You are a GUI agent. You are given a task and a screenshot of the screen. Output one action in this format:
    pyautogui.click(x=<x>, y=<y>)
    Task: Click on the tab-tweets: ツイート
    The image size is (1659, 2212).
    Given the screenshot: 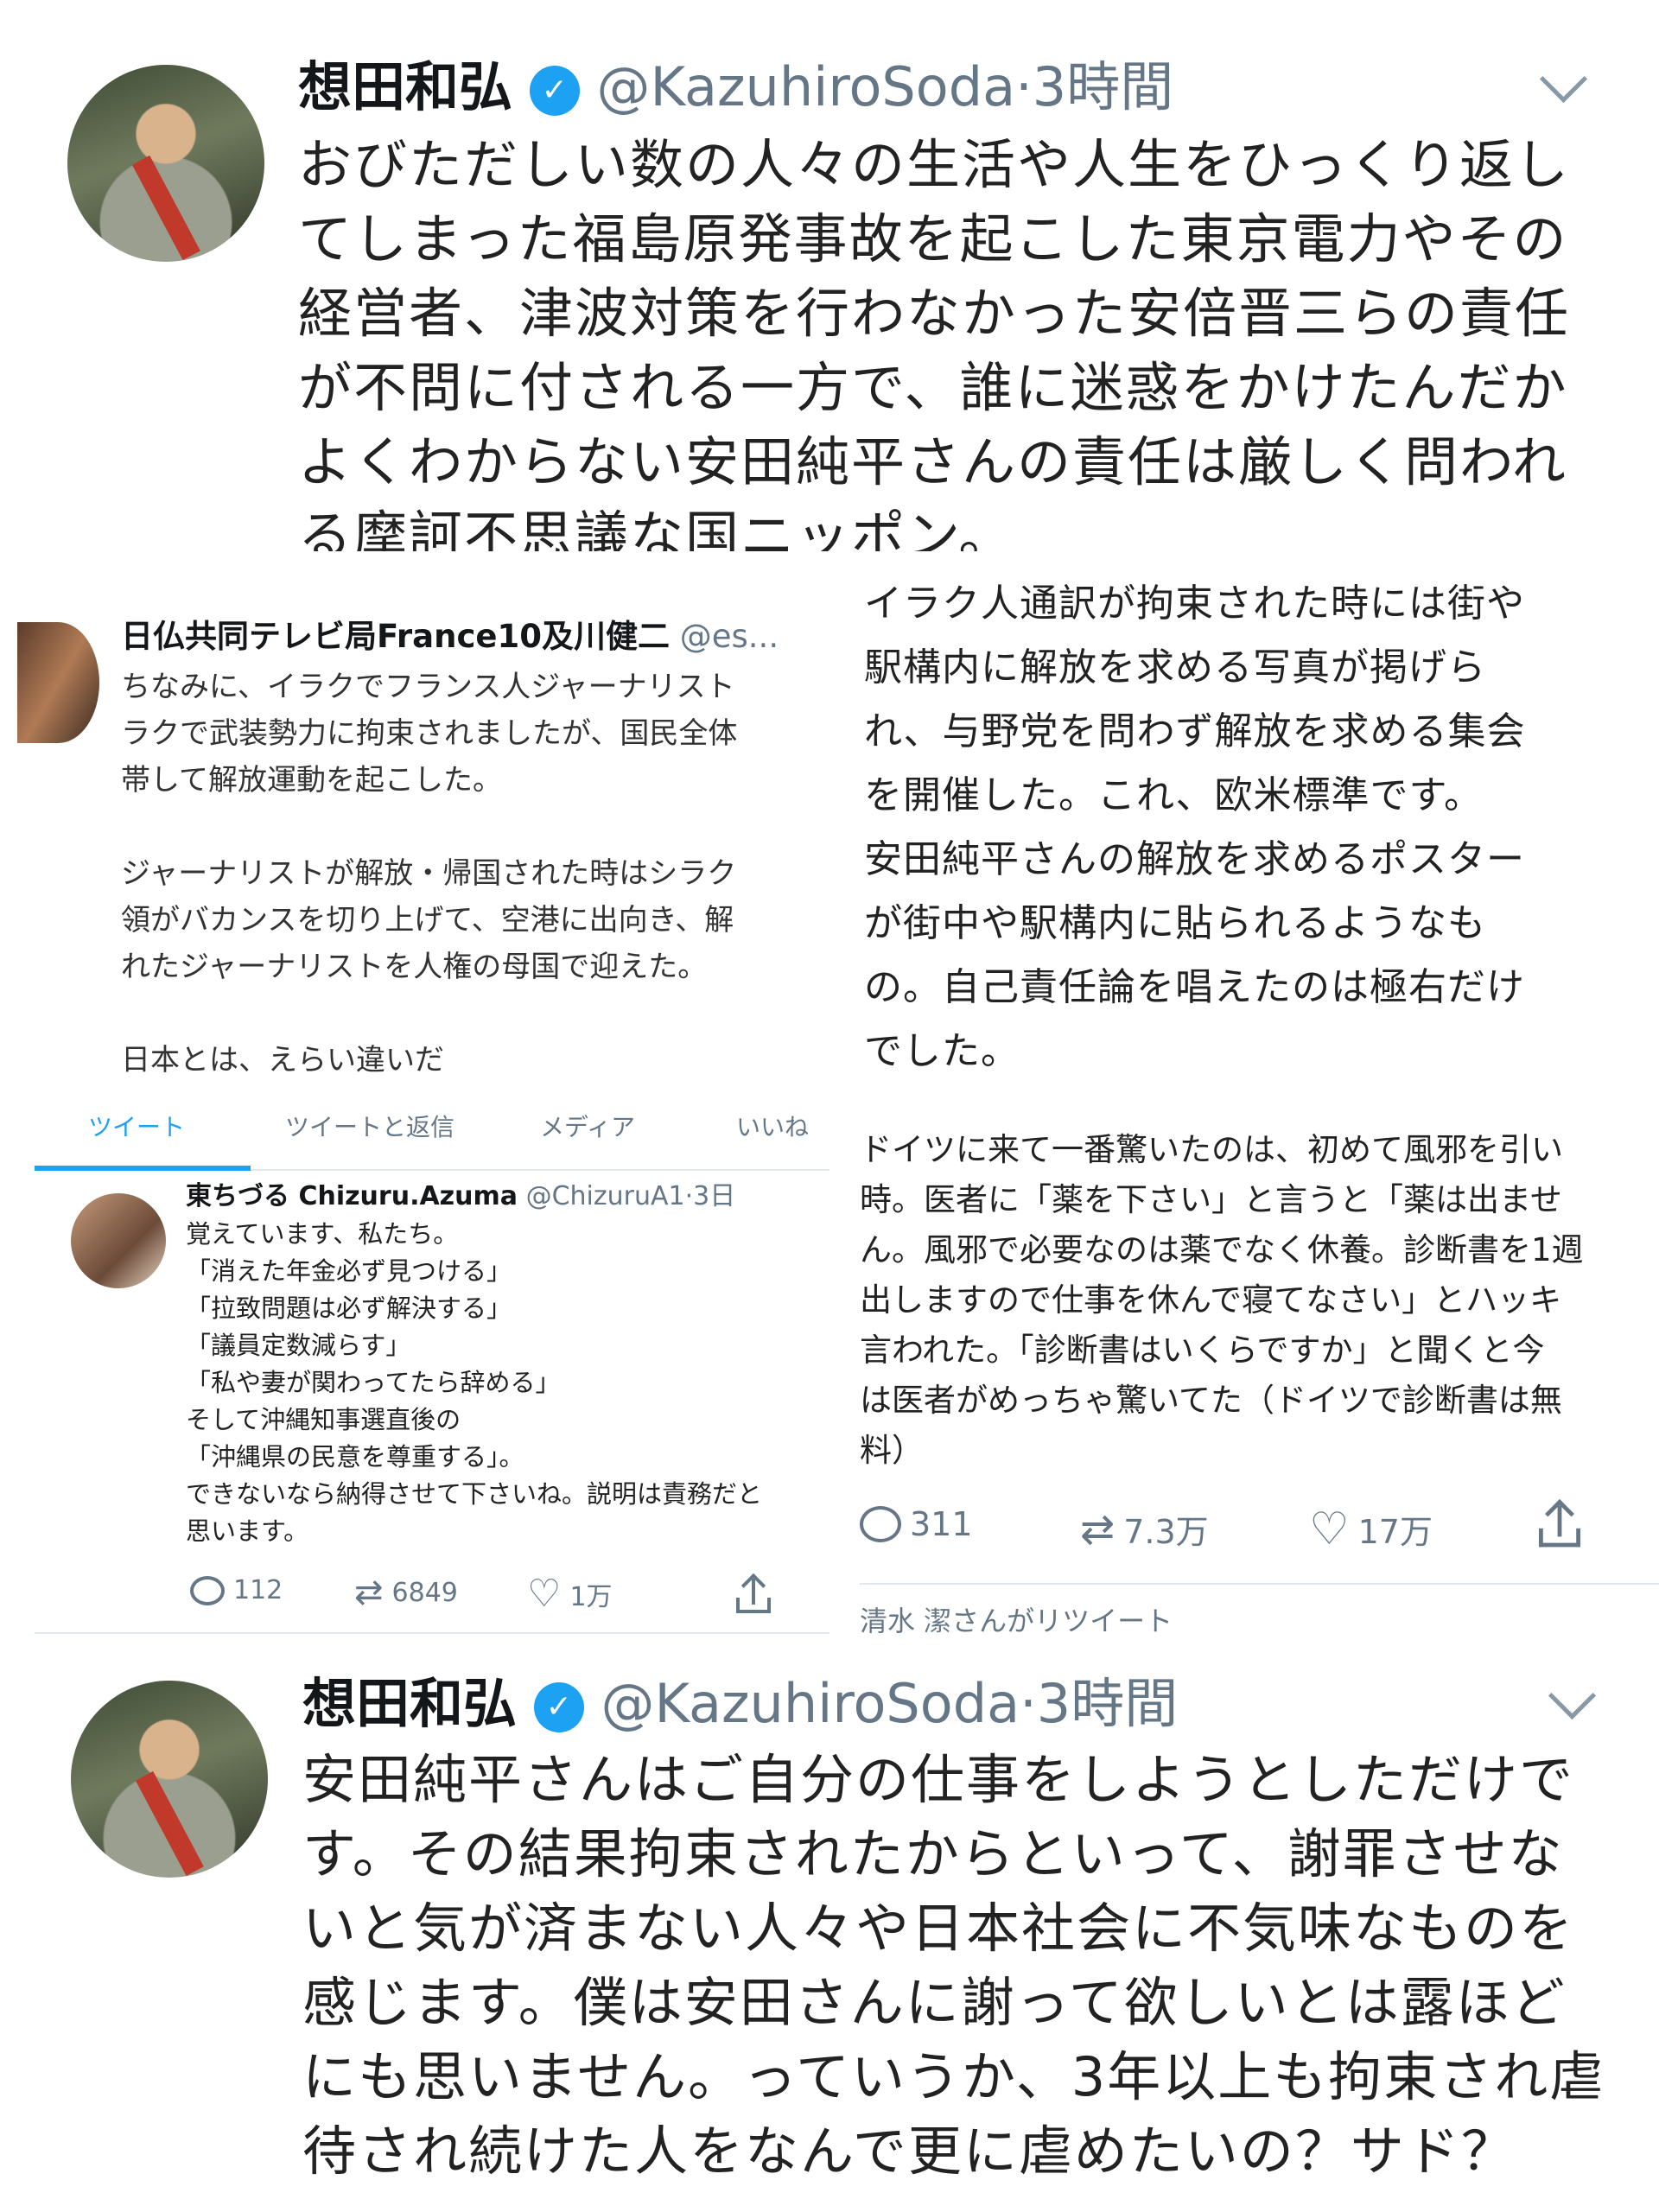 What is the action you would take?
    pyautogui.click(x=136, y=1126)
    